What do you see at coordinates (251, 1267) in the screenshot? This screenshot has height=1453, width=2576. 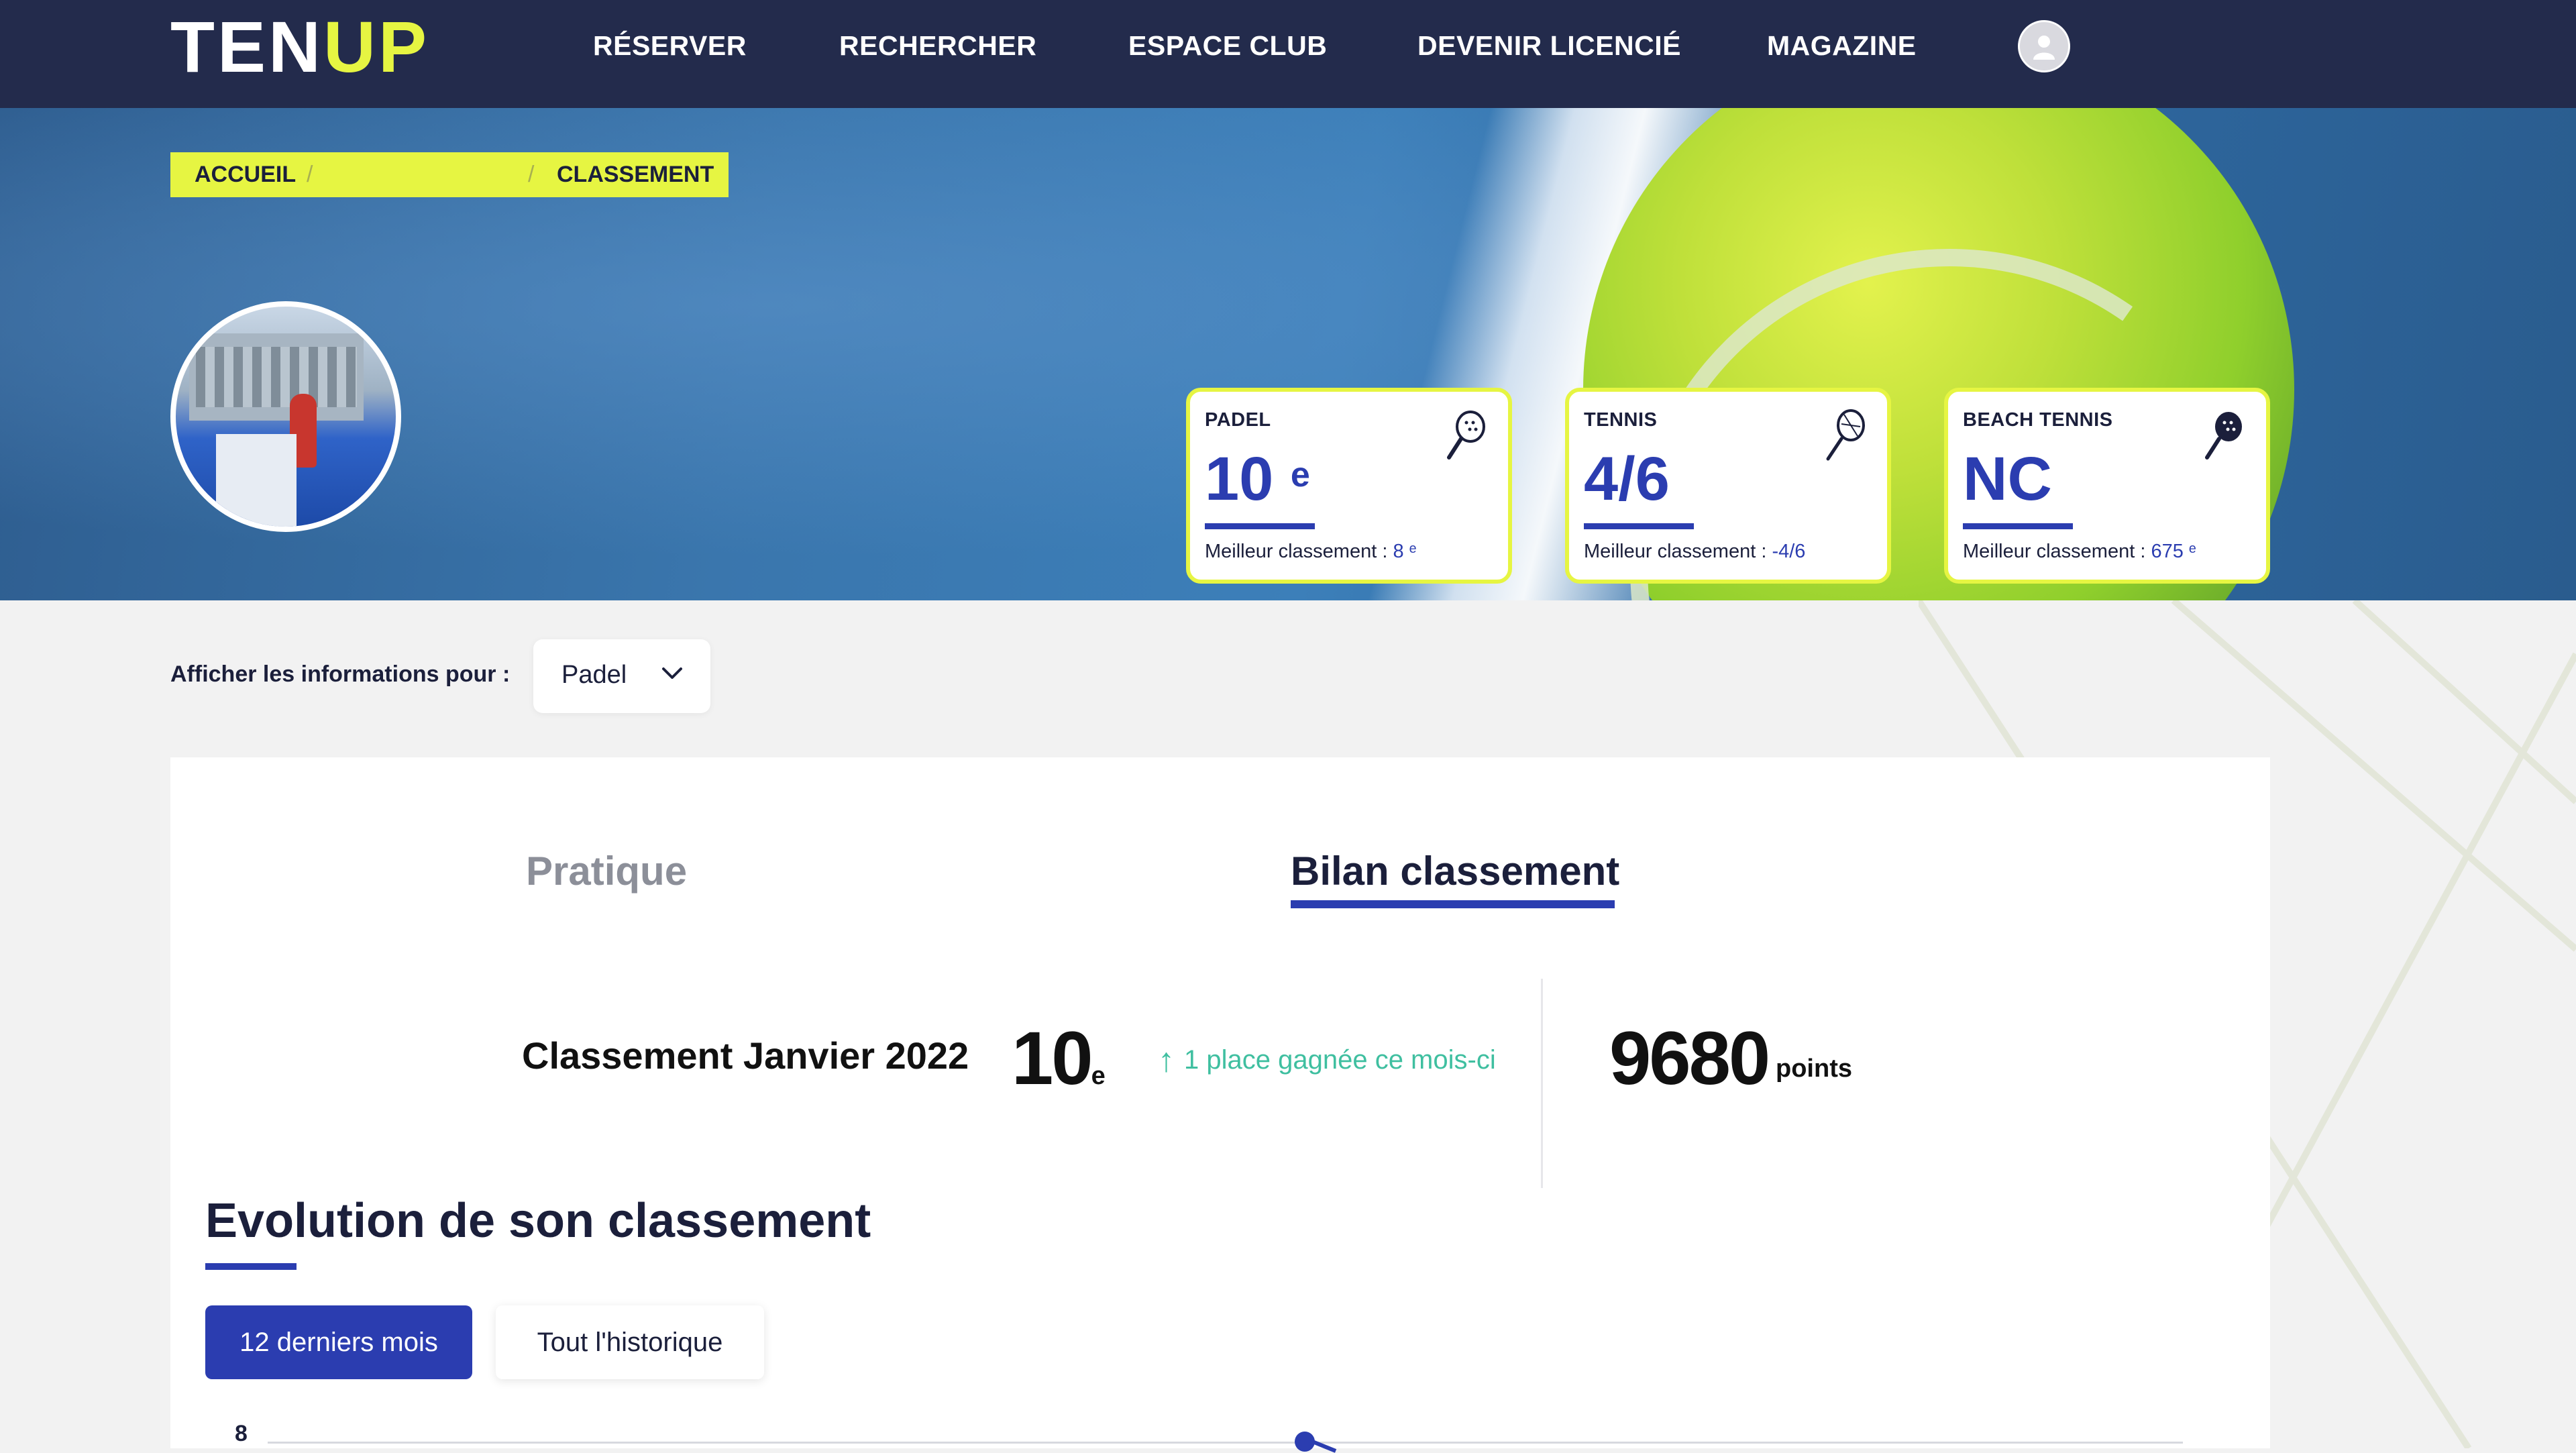 I see `evolution-title-underline` at bounding box center [251, 1267].